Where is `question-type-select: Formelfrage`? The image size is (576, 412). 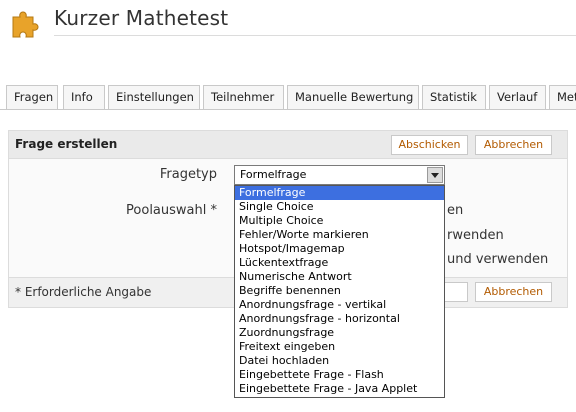
question-type-select: Formelfrage is located at coordinates (339, 175).